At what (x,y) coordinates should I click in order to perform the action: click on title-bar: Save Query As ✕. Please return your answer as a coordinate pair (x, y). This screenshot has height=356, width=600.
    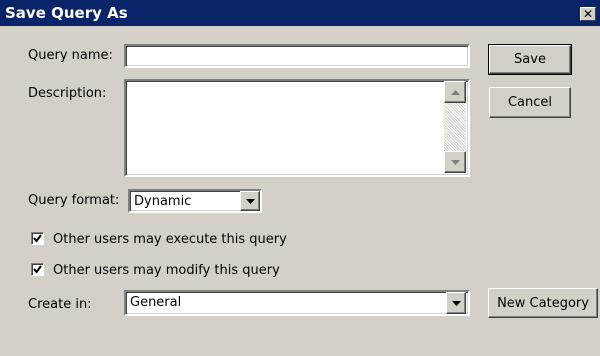
    Looking at the image, I should click on (300, 13).